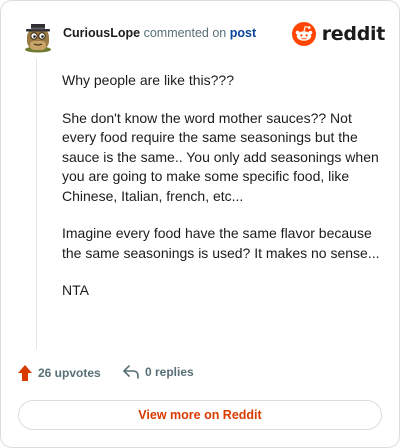  I want to click on replies-stat: 0 replies, so click(158, 372).